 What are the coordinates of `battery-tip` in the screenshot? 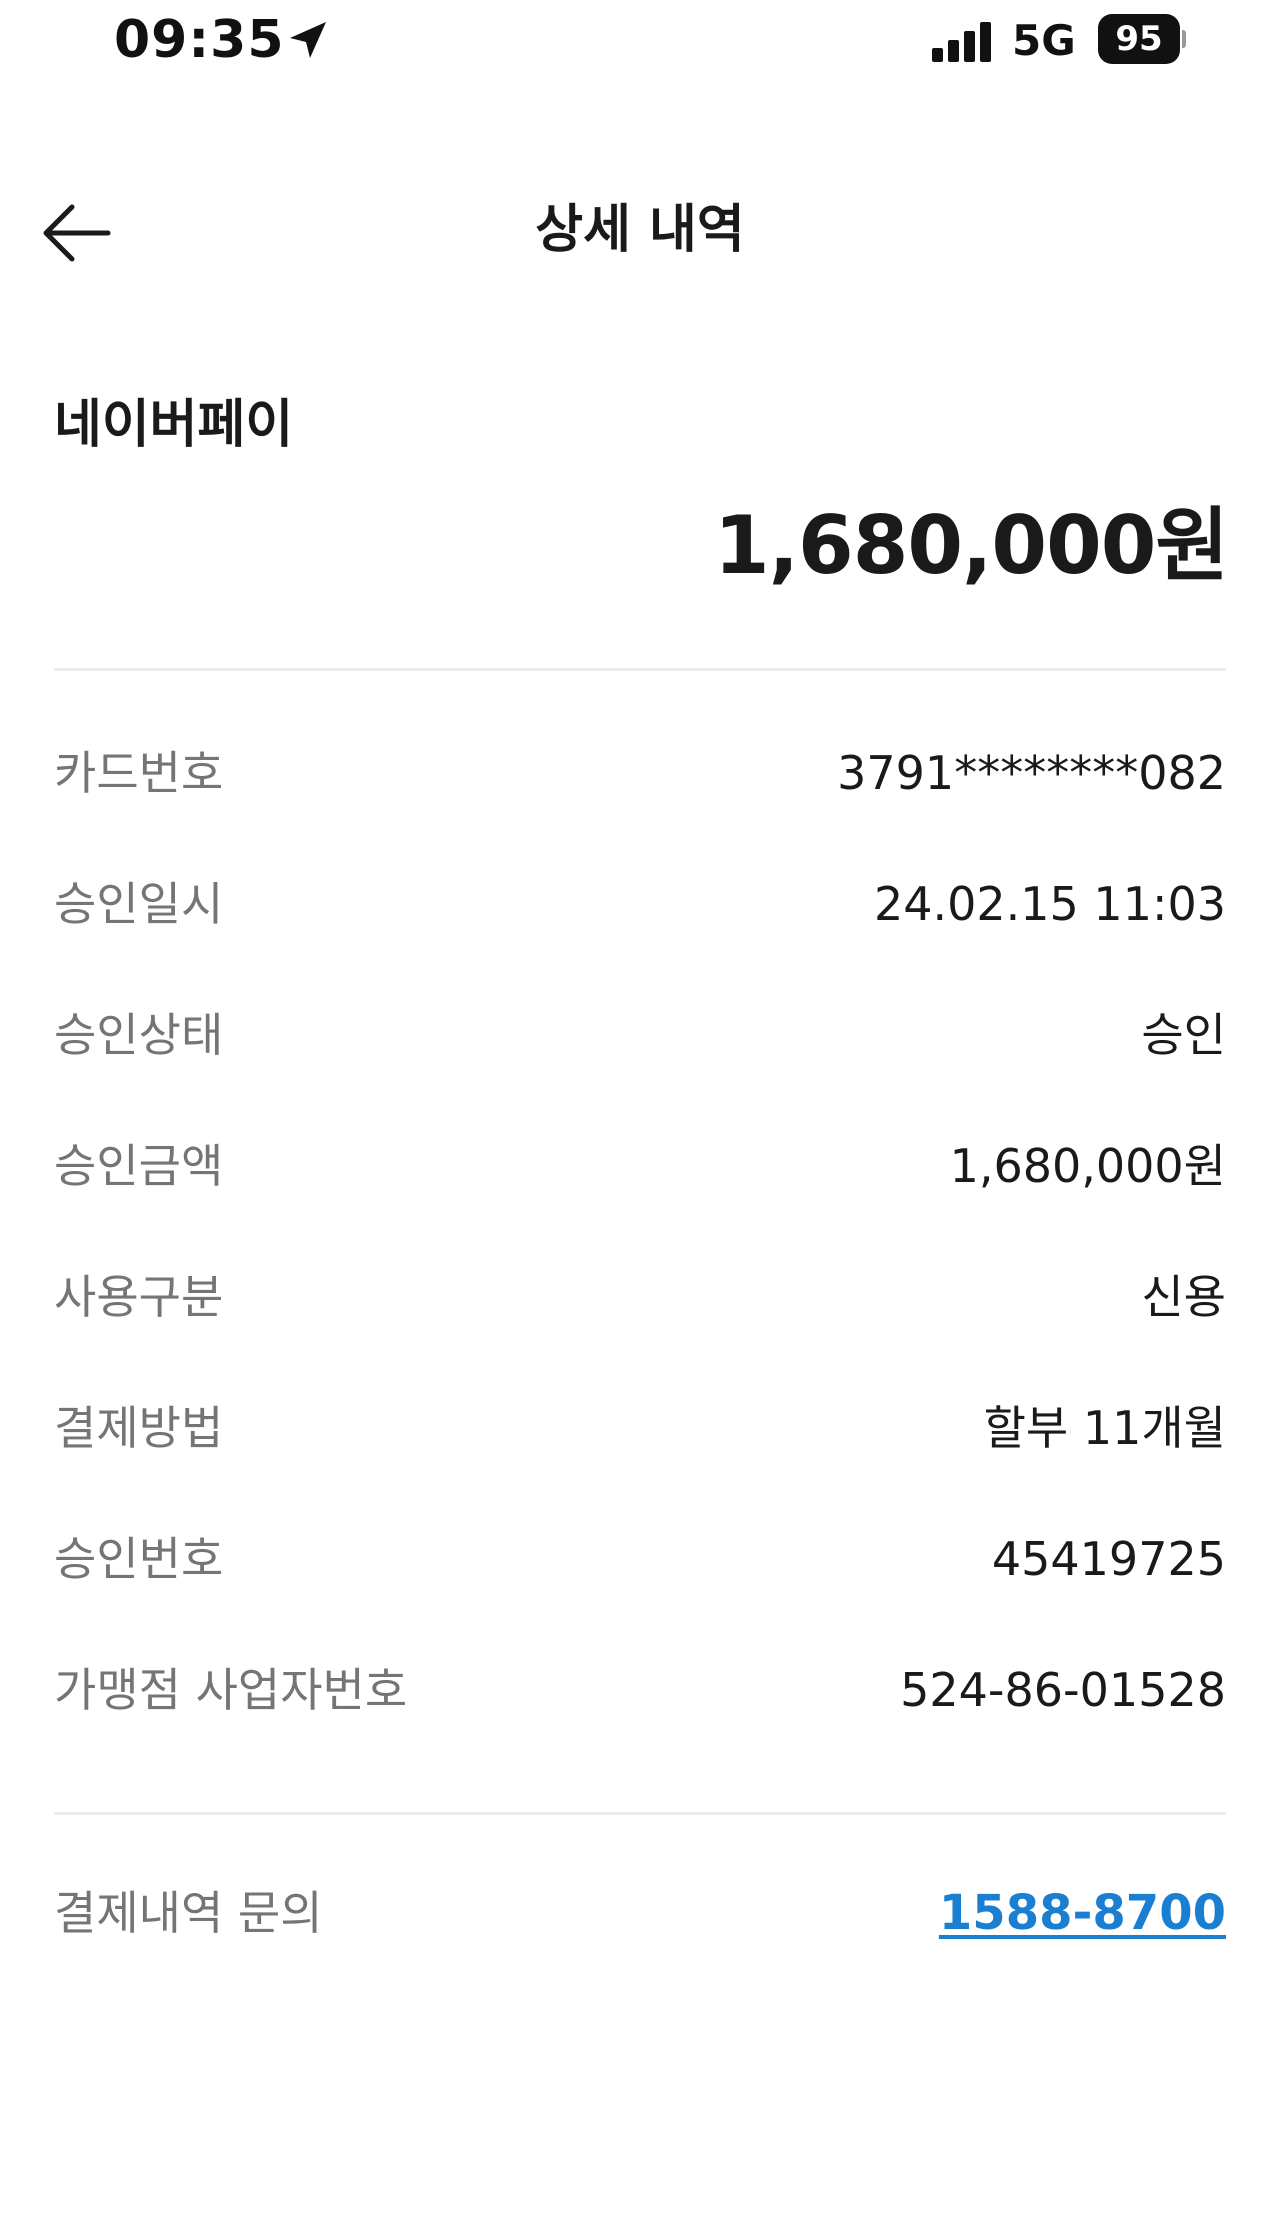 It's located at (1184, 39).